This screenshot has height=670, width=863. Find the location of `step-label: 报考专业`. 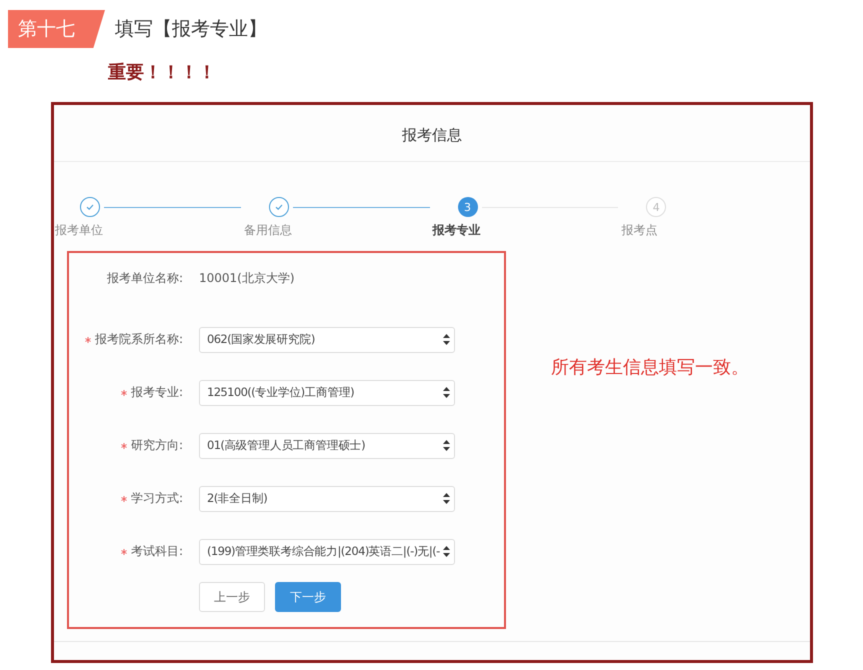

step-label: 报考专业 is located at coordinates (456, 230).